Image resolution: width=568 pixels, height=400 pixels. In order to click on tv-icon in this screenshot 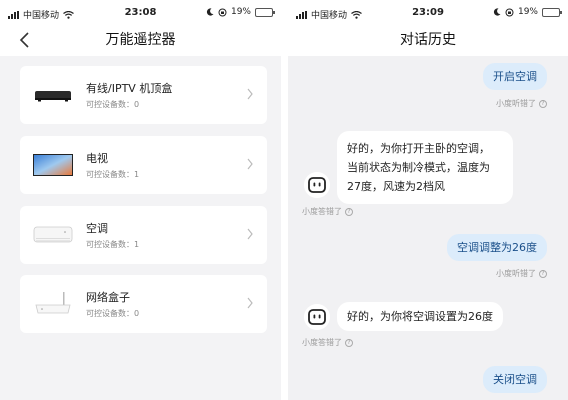, I will do `click(53, 165)`.